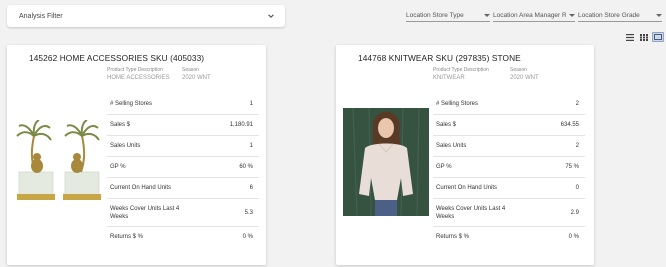  Describe the element at coordinates (183, 187) in the screenshot. I see `metric-row: Current On Hand Units 6` at that location.